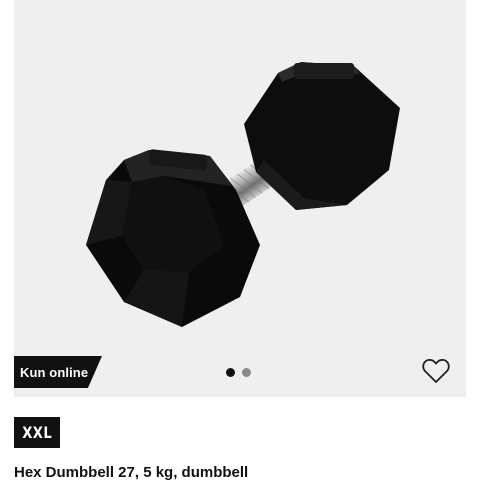 This screenshot has height=480, width=480. I want to click on online-only-label: Kun online, so click(54, 372).